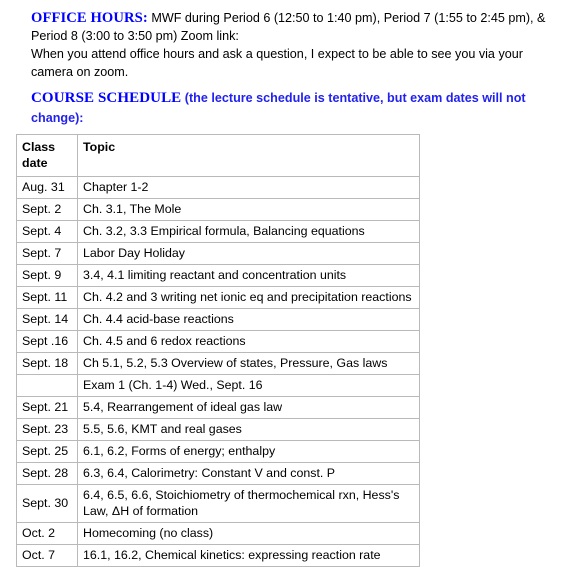  Describe the element at coordinates (35, 163) in the screenshot. I see `column-header-class-date-line2: date` at that location.